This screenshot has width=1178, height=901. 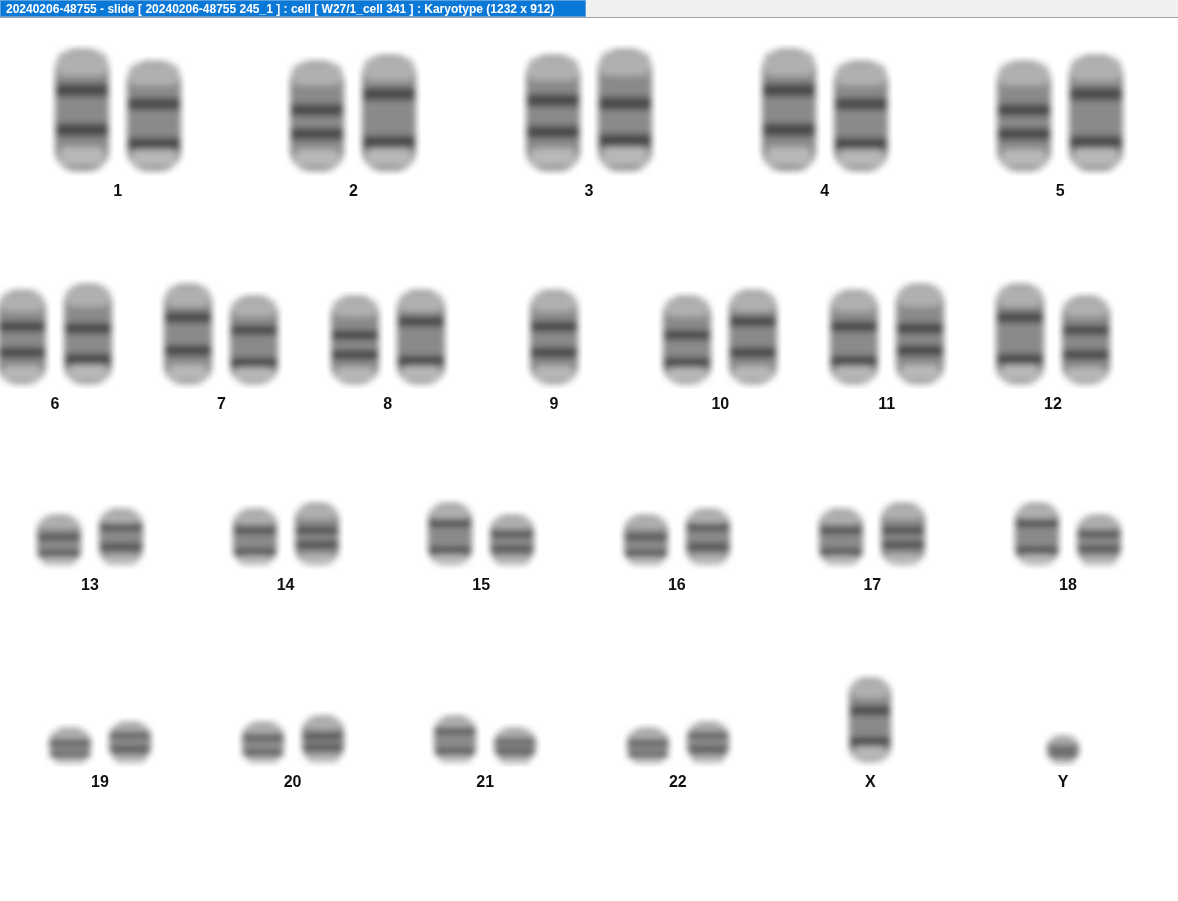 What do you see at coordinates (1063, 782) in the screenshot?
I see `chromosome-number: Y` at bounding box center [1063, 782].